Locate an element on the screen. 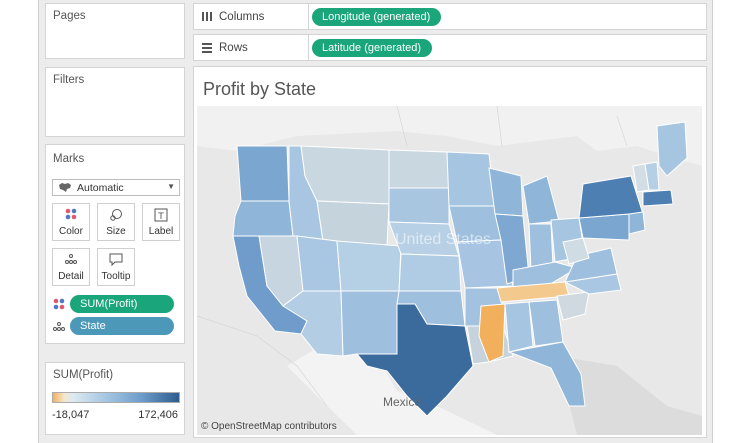 The height and width of the screenshot is (443, 750). label-button: T Label is located at coordinates (161, 222).